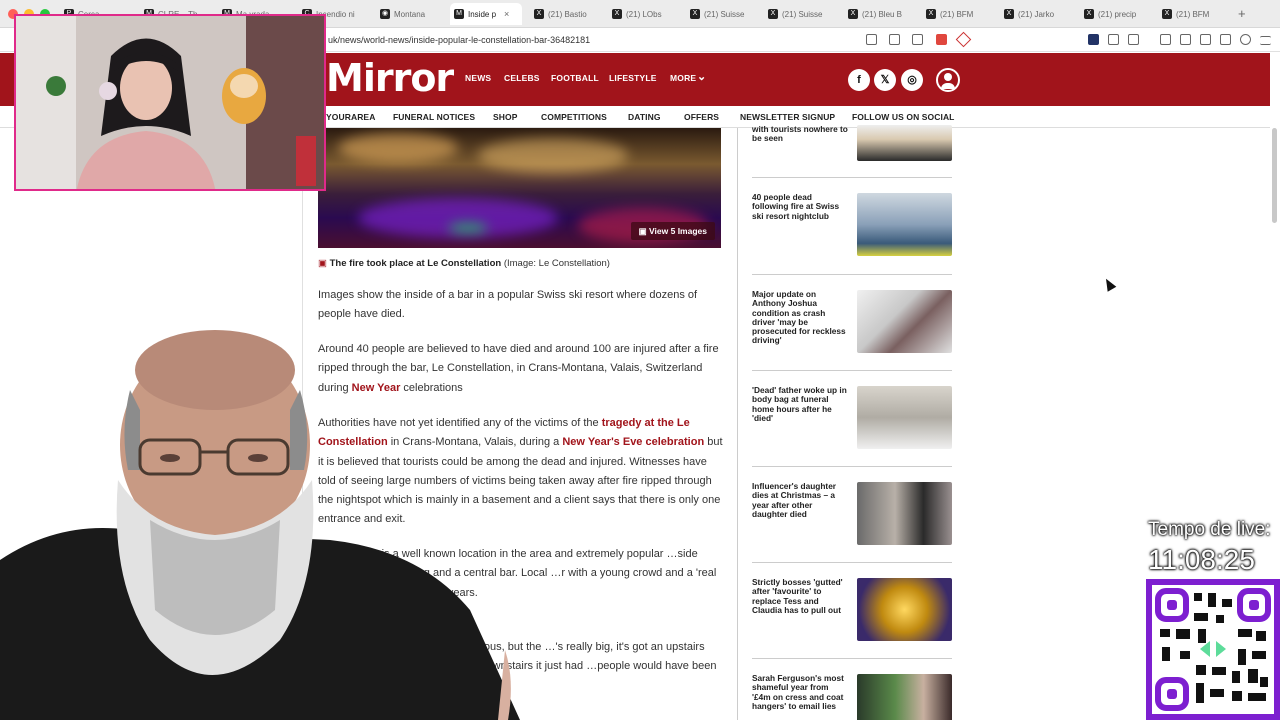 The height and width of the screenshot is (720, 1280). I want to click on live-timer: 11:08:25, so click(1201, 559).